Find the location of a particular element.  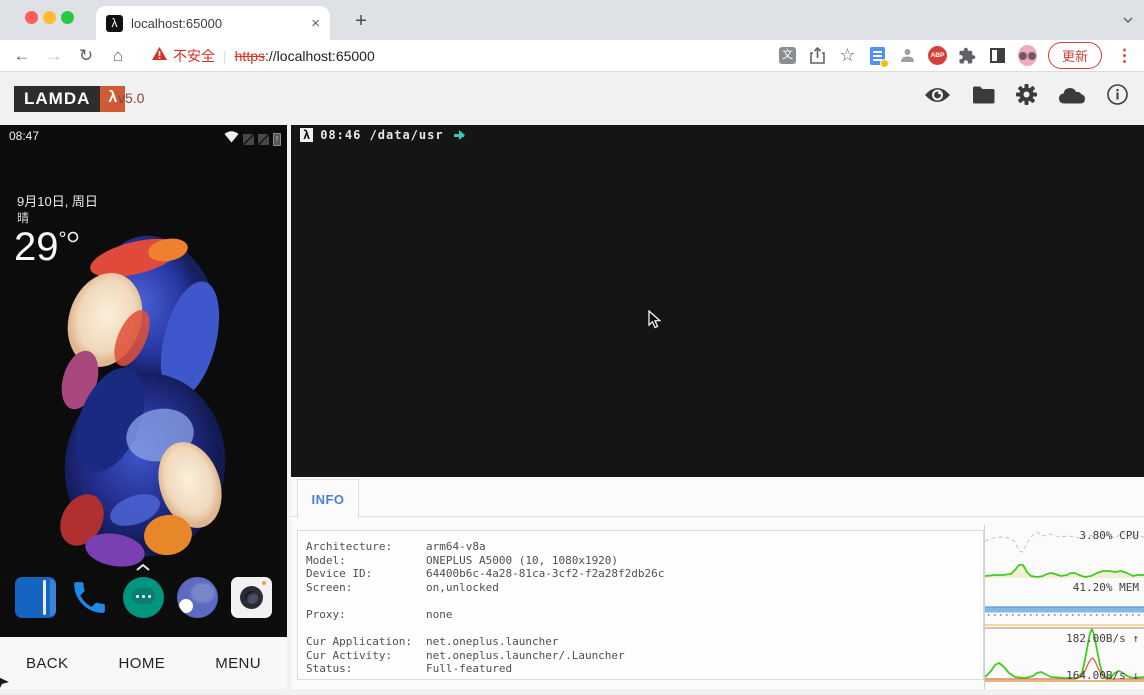

update-button: 更新 is located at coordinates (1074, 55).